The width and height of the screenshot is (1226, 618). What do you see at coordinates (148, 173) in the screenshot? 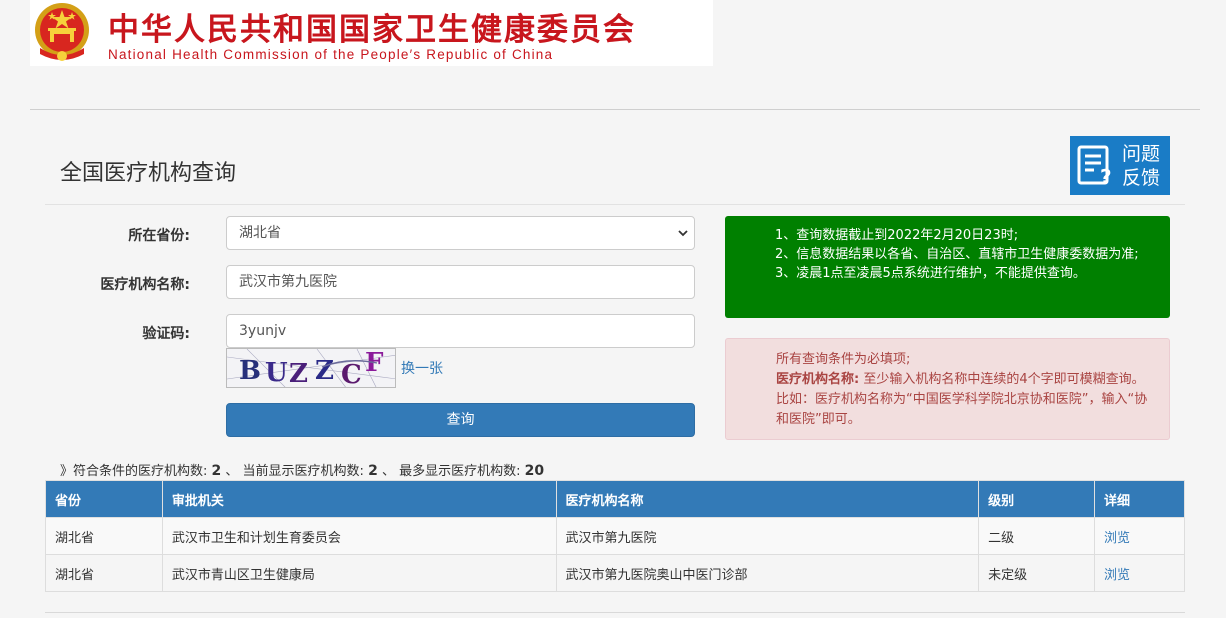
I see `page-title: 全国医疗机构查询` at bounding box center [148, 173].